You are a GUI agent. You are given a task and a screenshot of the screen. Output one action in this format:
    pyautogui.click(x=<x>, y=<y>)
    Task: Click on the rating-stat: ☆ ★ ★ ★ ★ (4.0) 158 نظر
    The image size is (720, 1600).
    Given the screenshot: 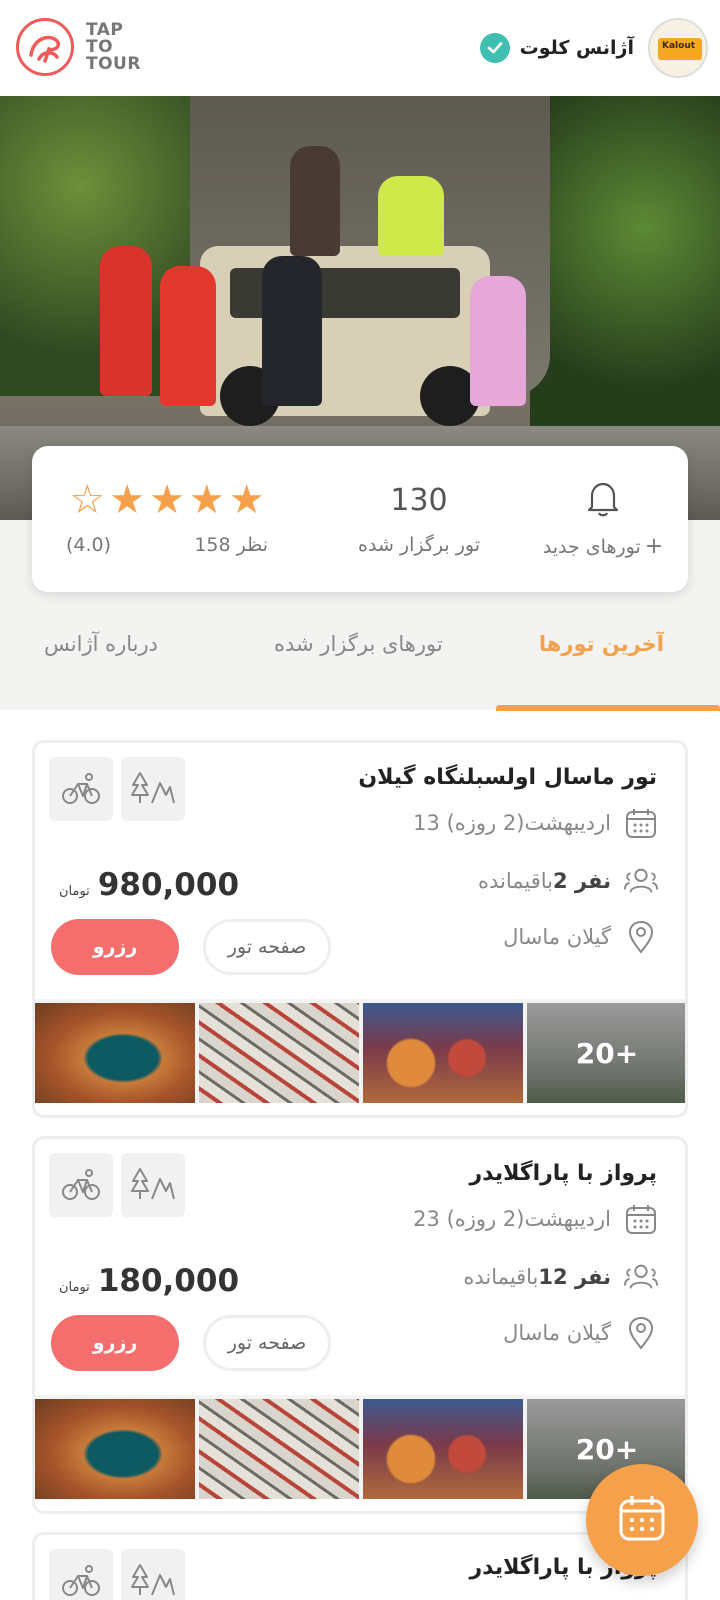 What is the action you would take?
    pyautogui.click(x=167, y=515)
    